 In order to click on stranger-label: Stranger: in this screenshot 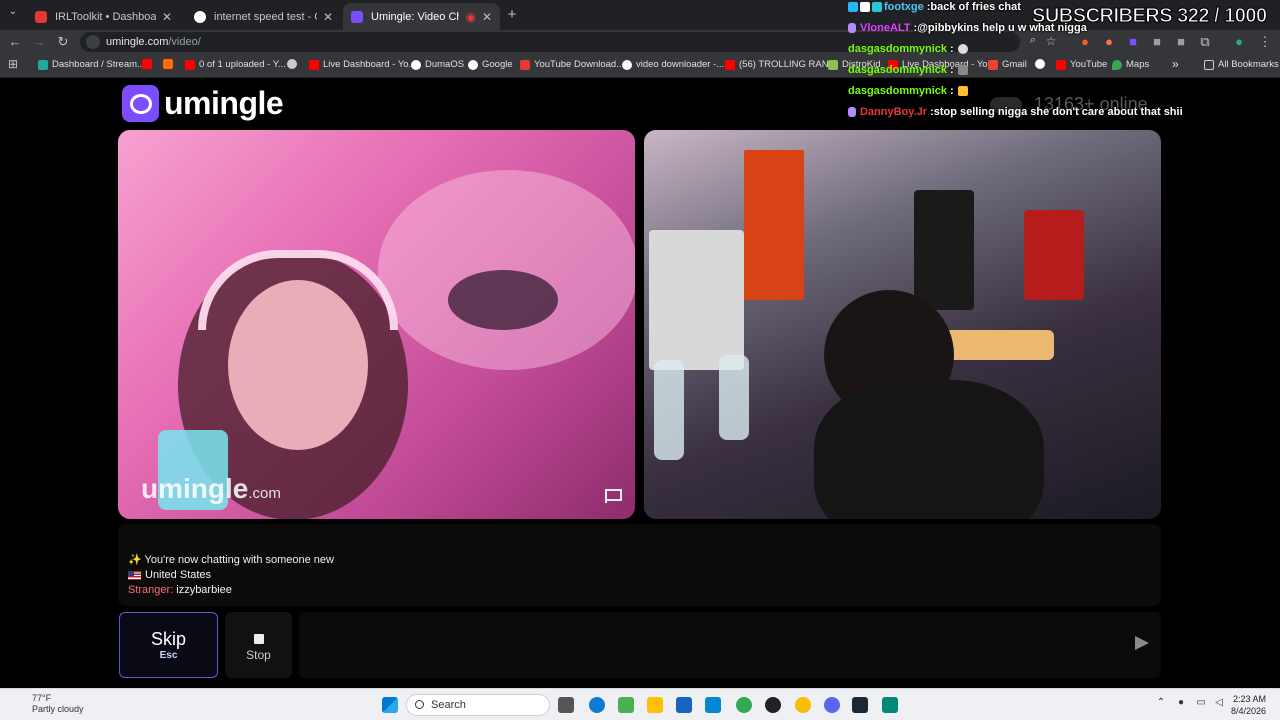, I will do `click(151, 590)`.